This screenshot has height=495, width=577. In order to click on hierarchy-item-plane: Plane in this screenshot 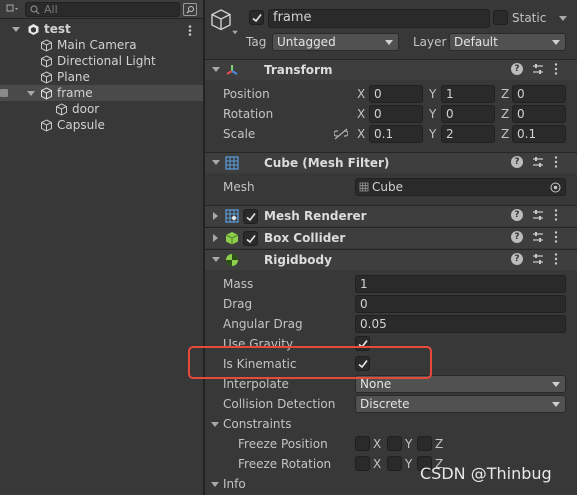, I will do `click(101, 77)`.